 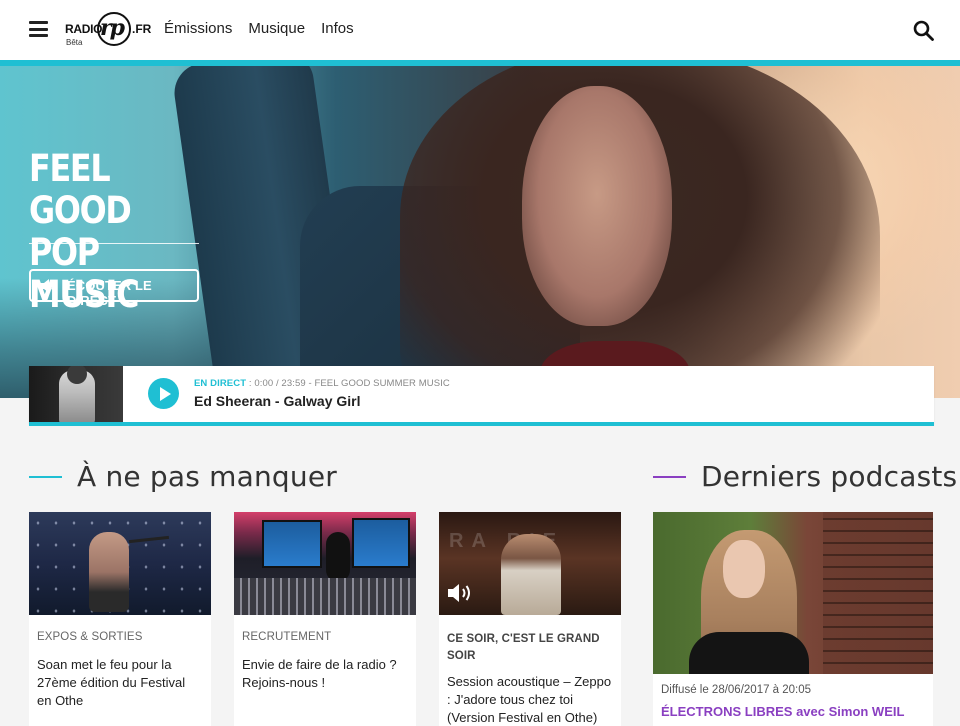 I want to click on player-thumbnail, so click(x=76, y=395).